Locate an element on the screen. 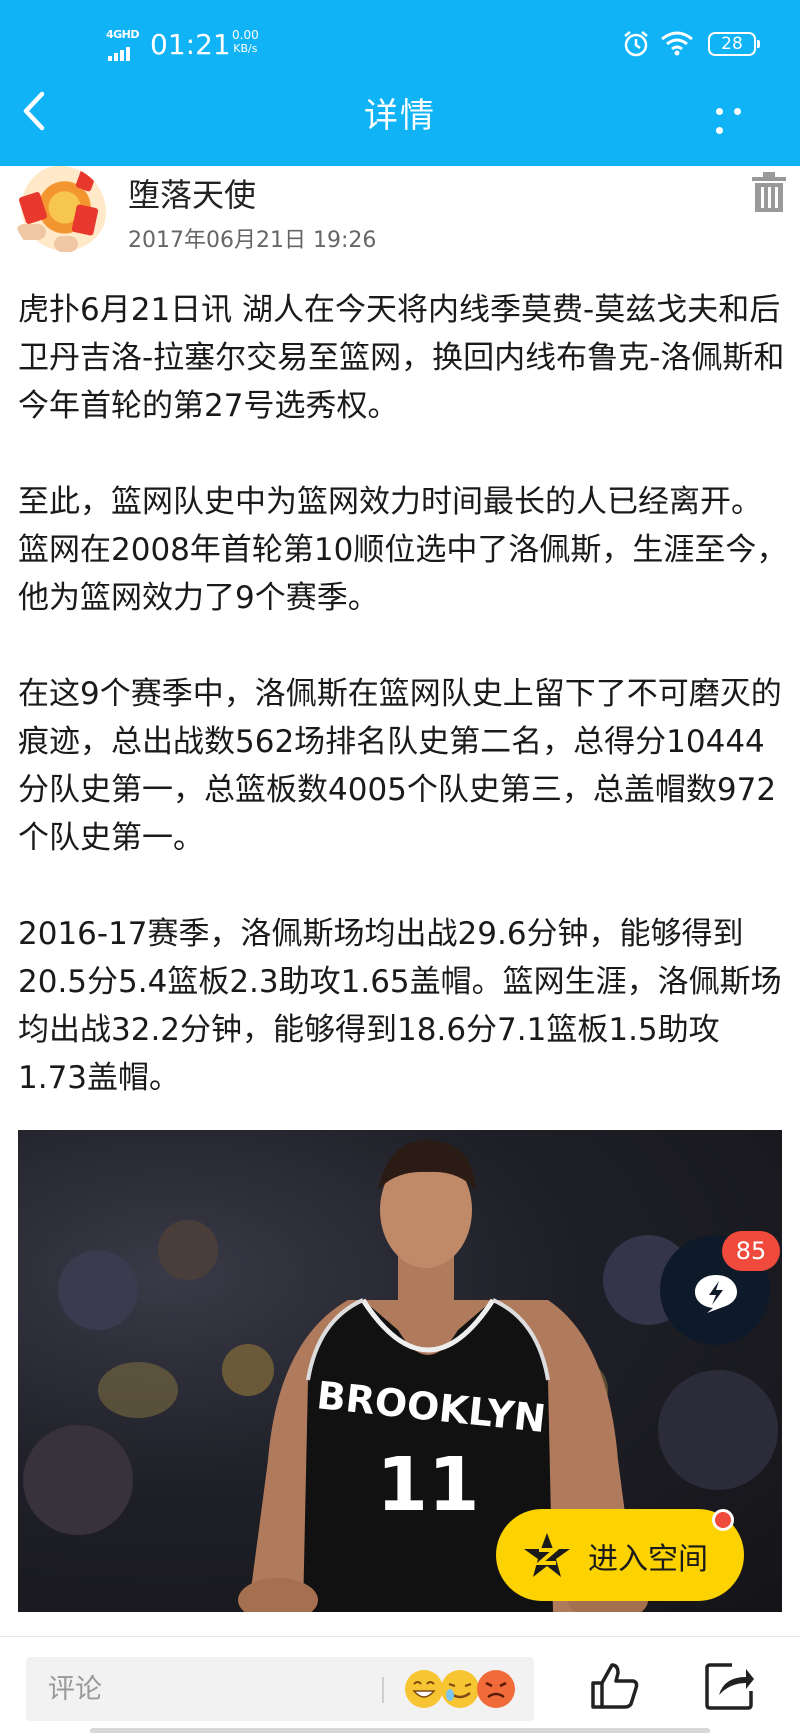 Image resolution: width=800 pixels, height=1733 pixels. page-title: 详情 is located at coordinates (400, 116).